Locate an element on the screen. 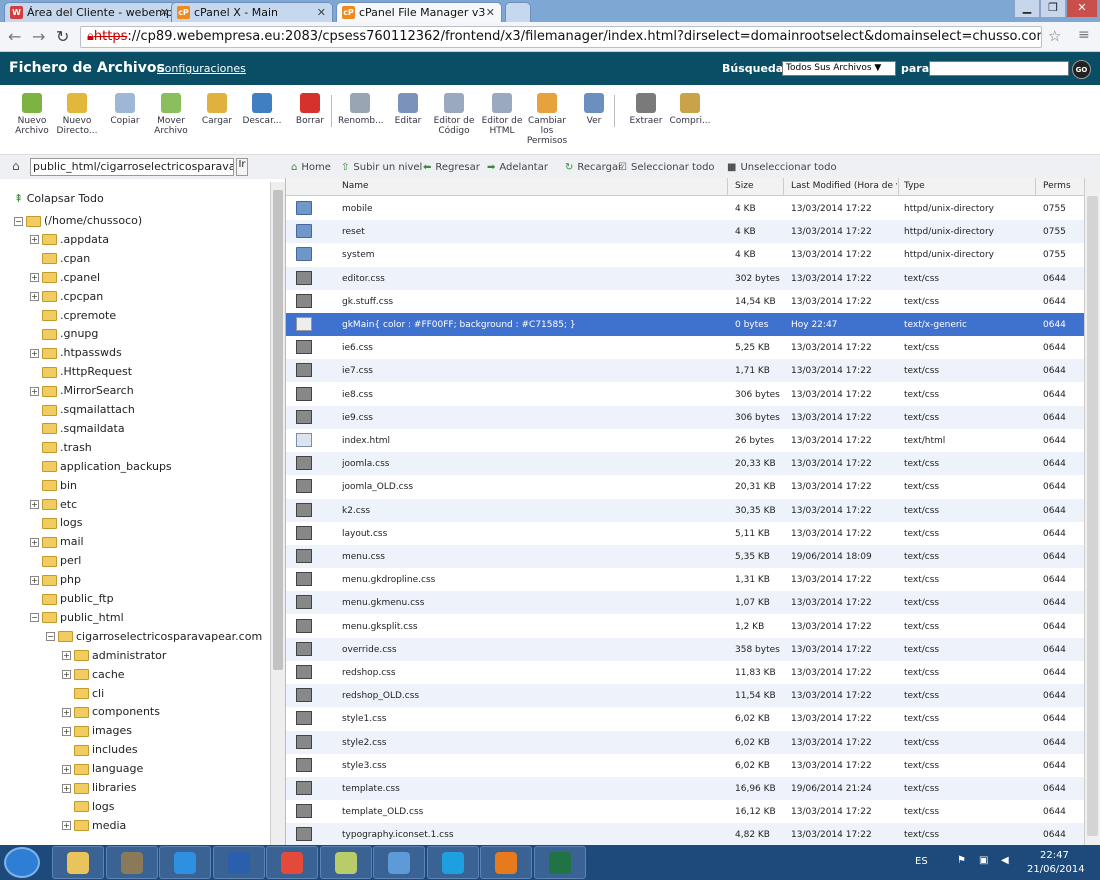 Image resolution: width=1100 pixels, height=880 pixels. clock-time: 22:47 is located at coordinates (1054, 855).